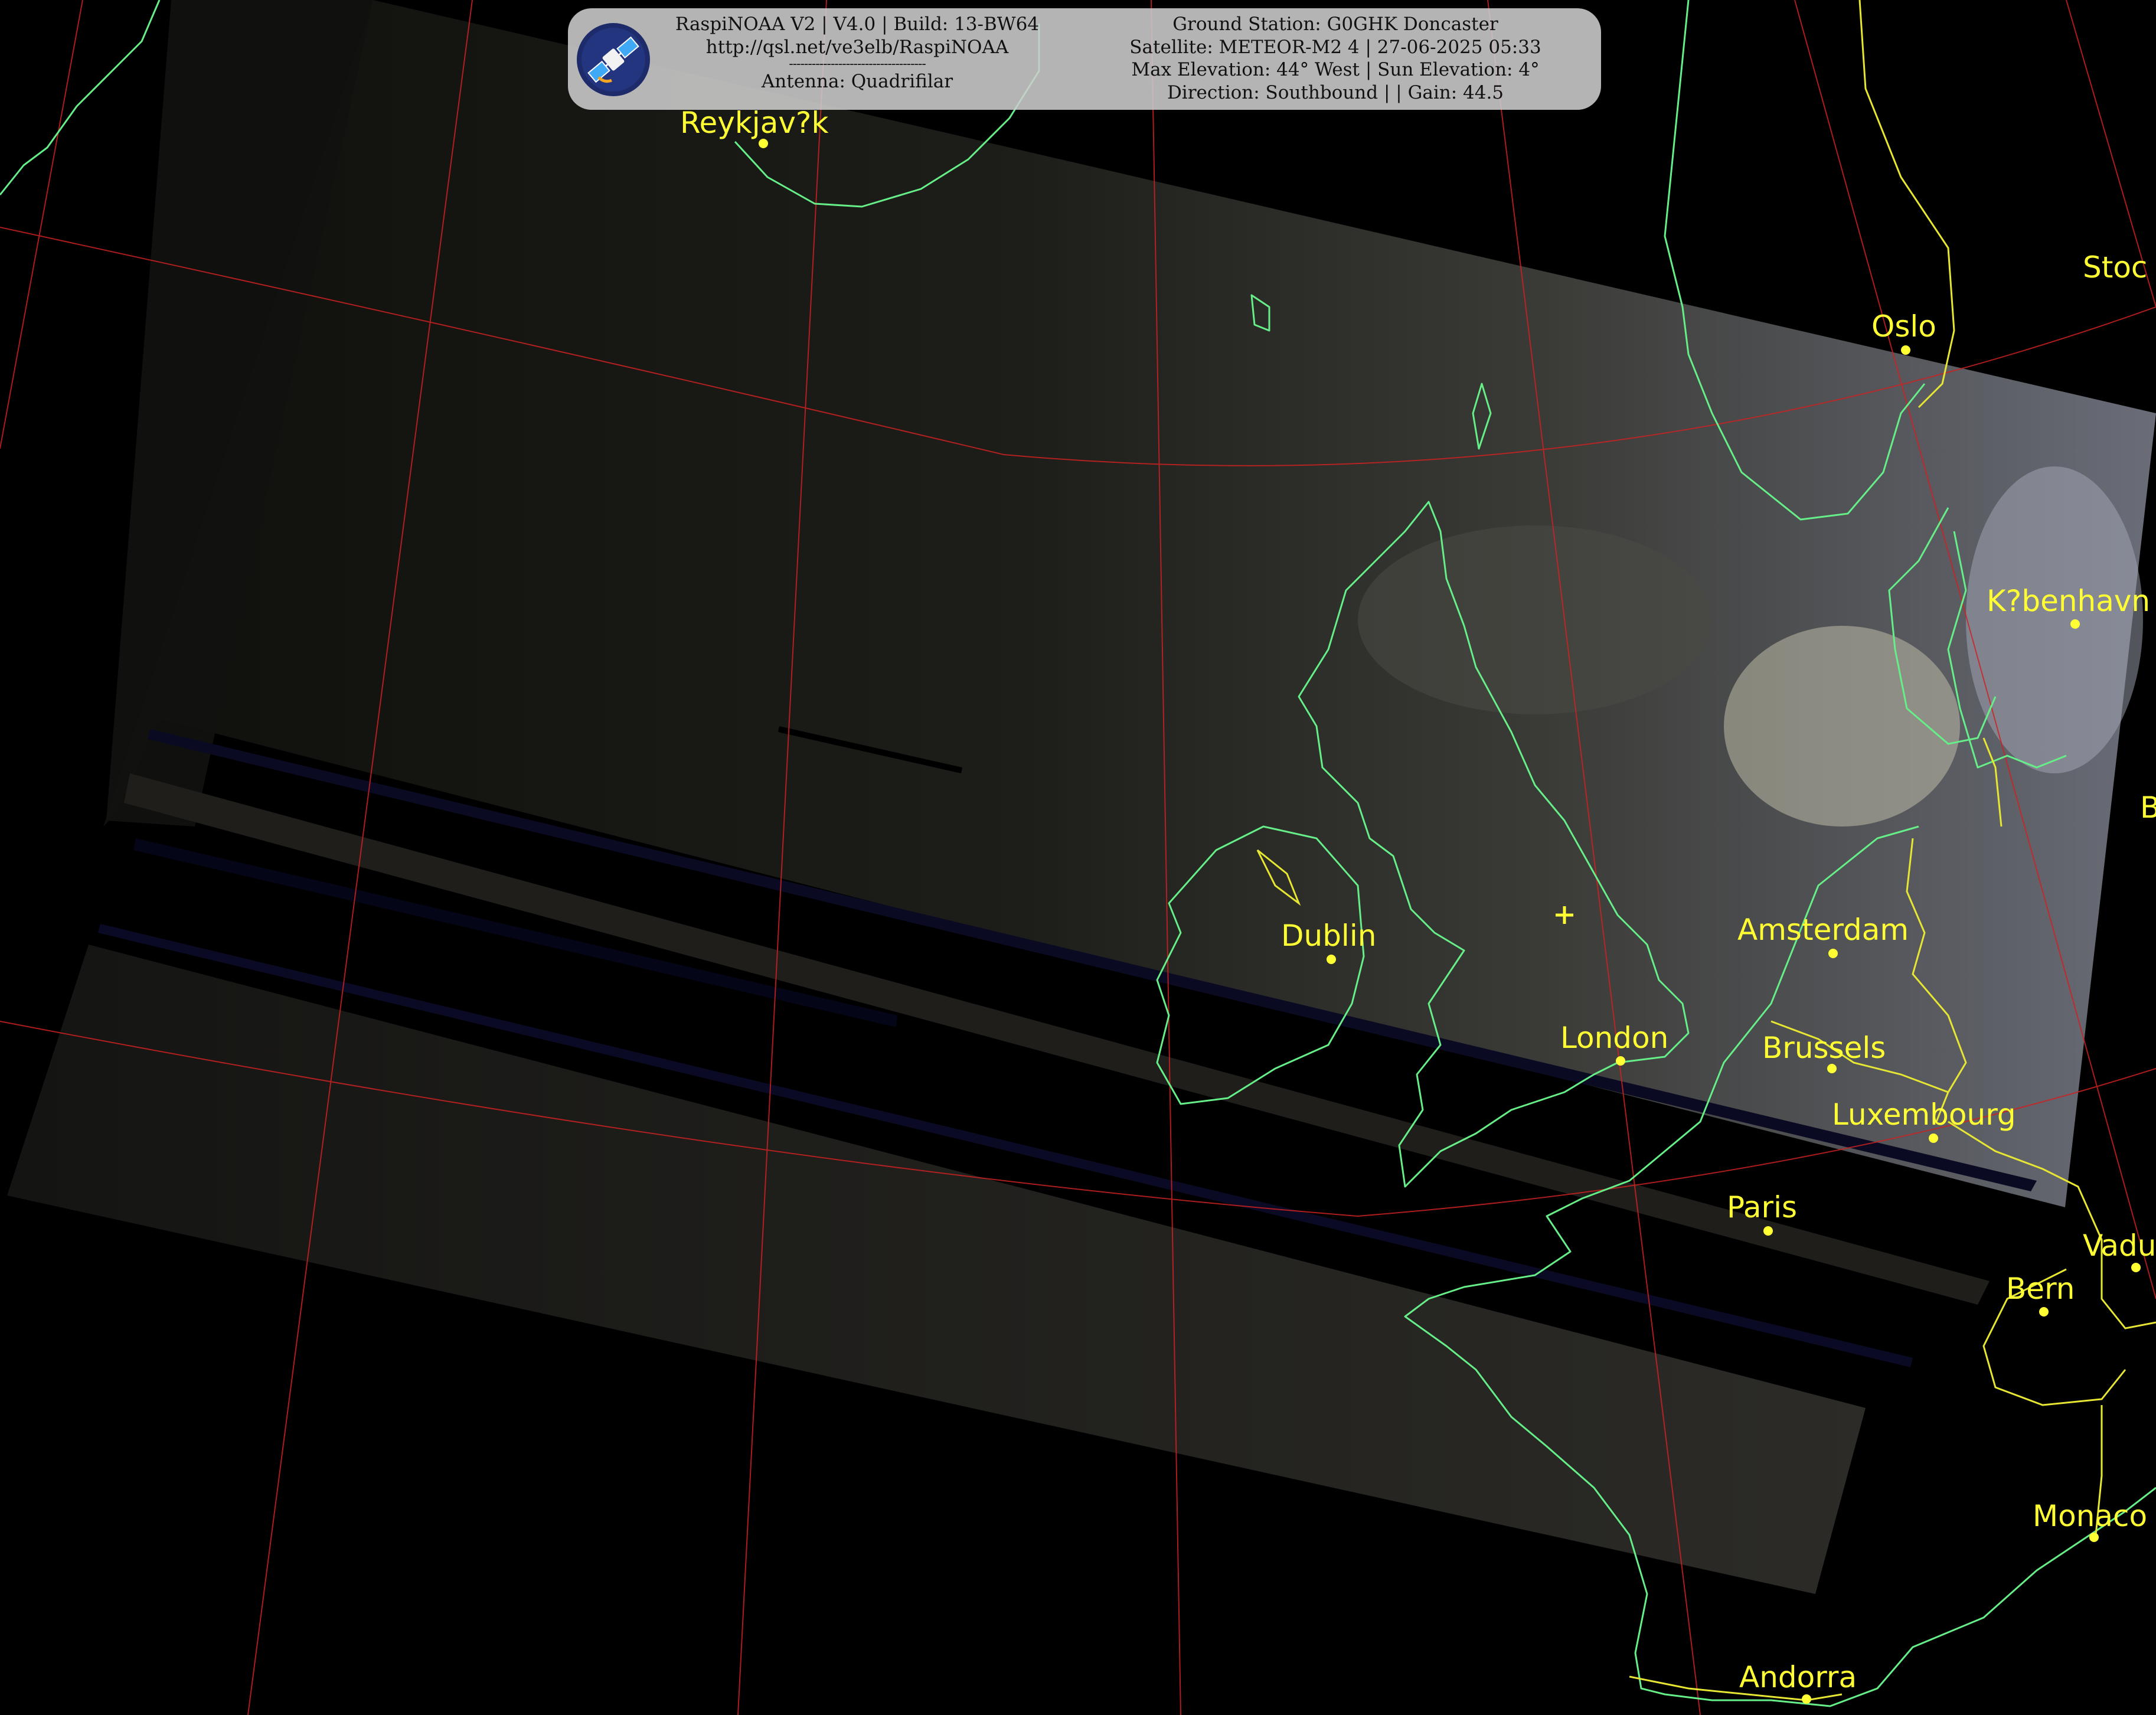 This screenshot has height=1715, width=2156. What do you see at coordinates (2041, 1289) in the screenshot?
I see `label-bern: Bern` at bounding box center [2041, 1289].